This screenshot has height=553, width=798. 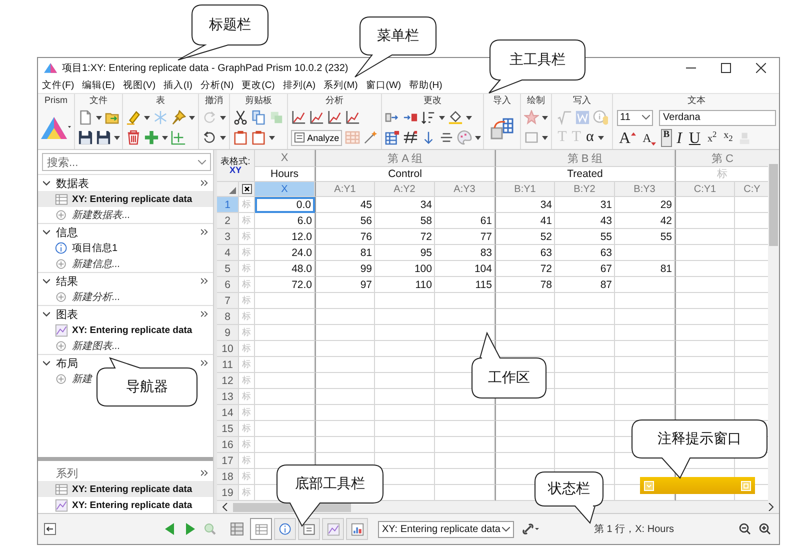 What do you see at coordinates (405, 159) in the screenshot?
I see `group-header: 第 A 组` at bounding box center [405, 159].